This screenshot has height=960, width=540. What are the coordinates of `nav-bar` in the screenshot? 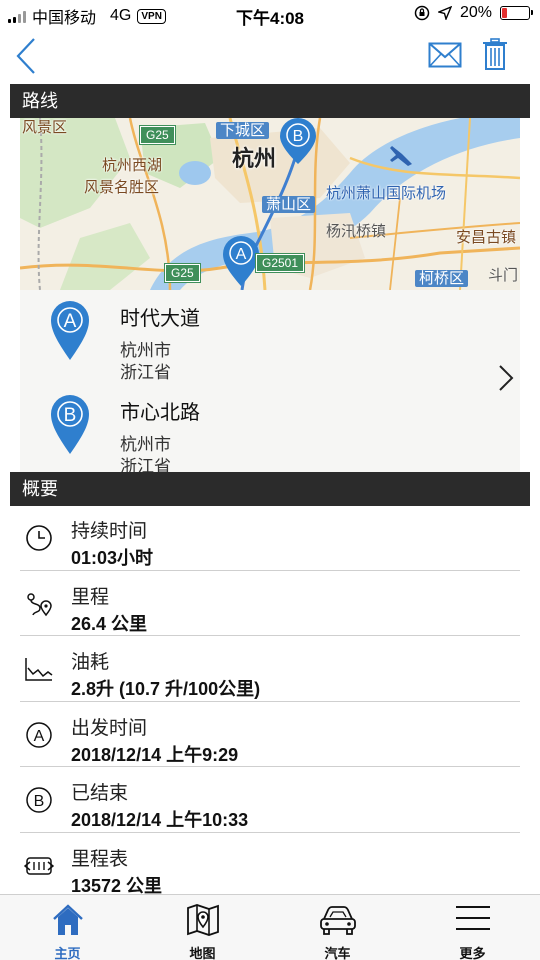 It's located at (270, 56).